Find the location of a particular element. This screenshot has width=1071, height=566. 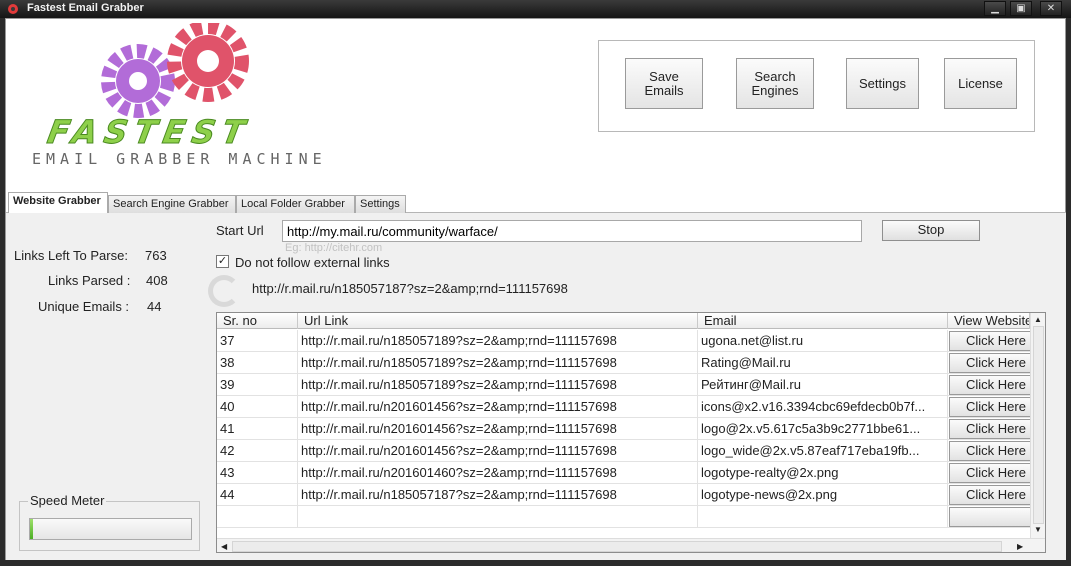

check-icon: ✓ is located at coordinates (222, 261).